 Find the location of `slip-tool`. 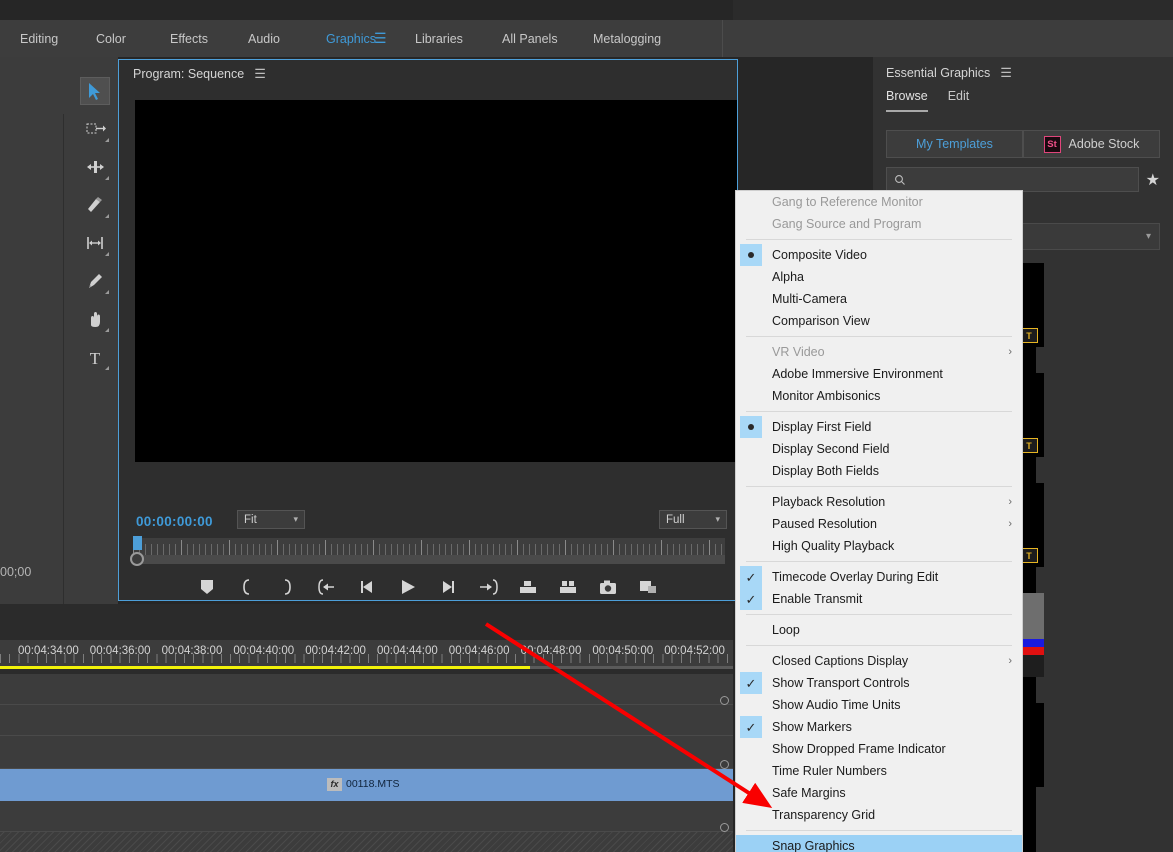

slip-tool is located at coordinates (95, 243).